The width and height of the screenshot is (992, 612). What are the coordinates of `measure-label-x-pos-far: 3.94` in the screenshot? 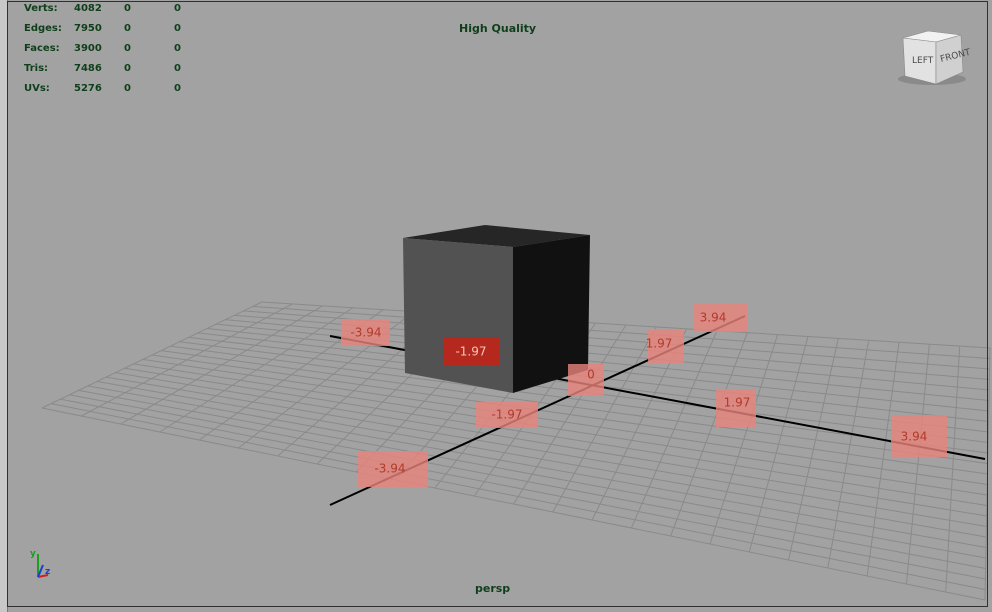 It's located at (720, 318).